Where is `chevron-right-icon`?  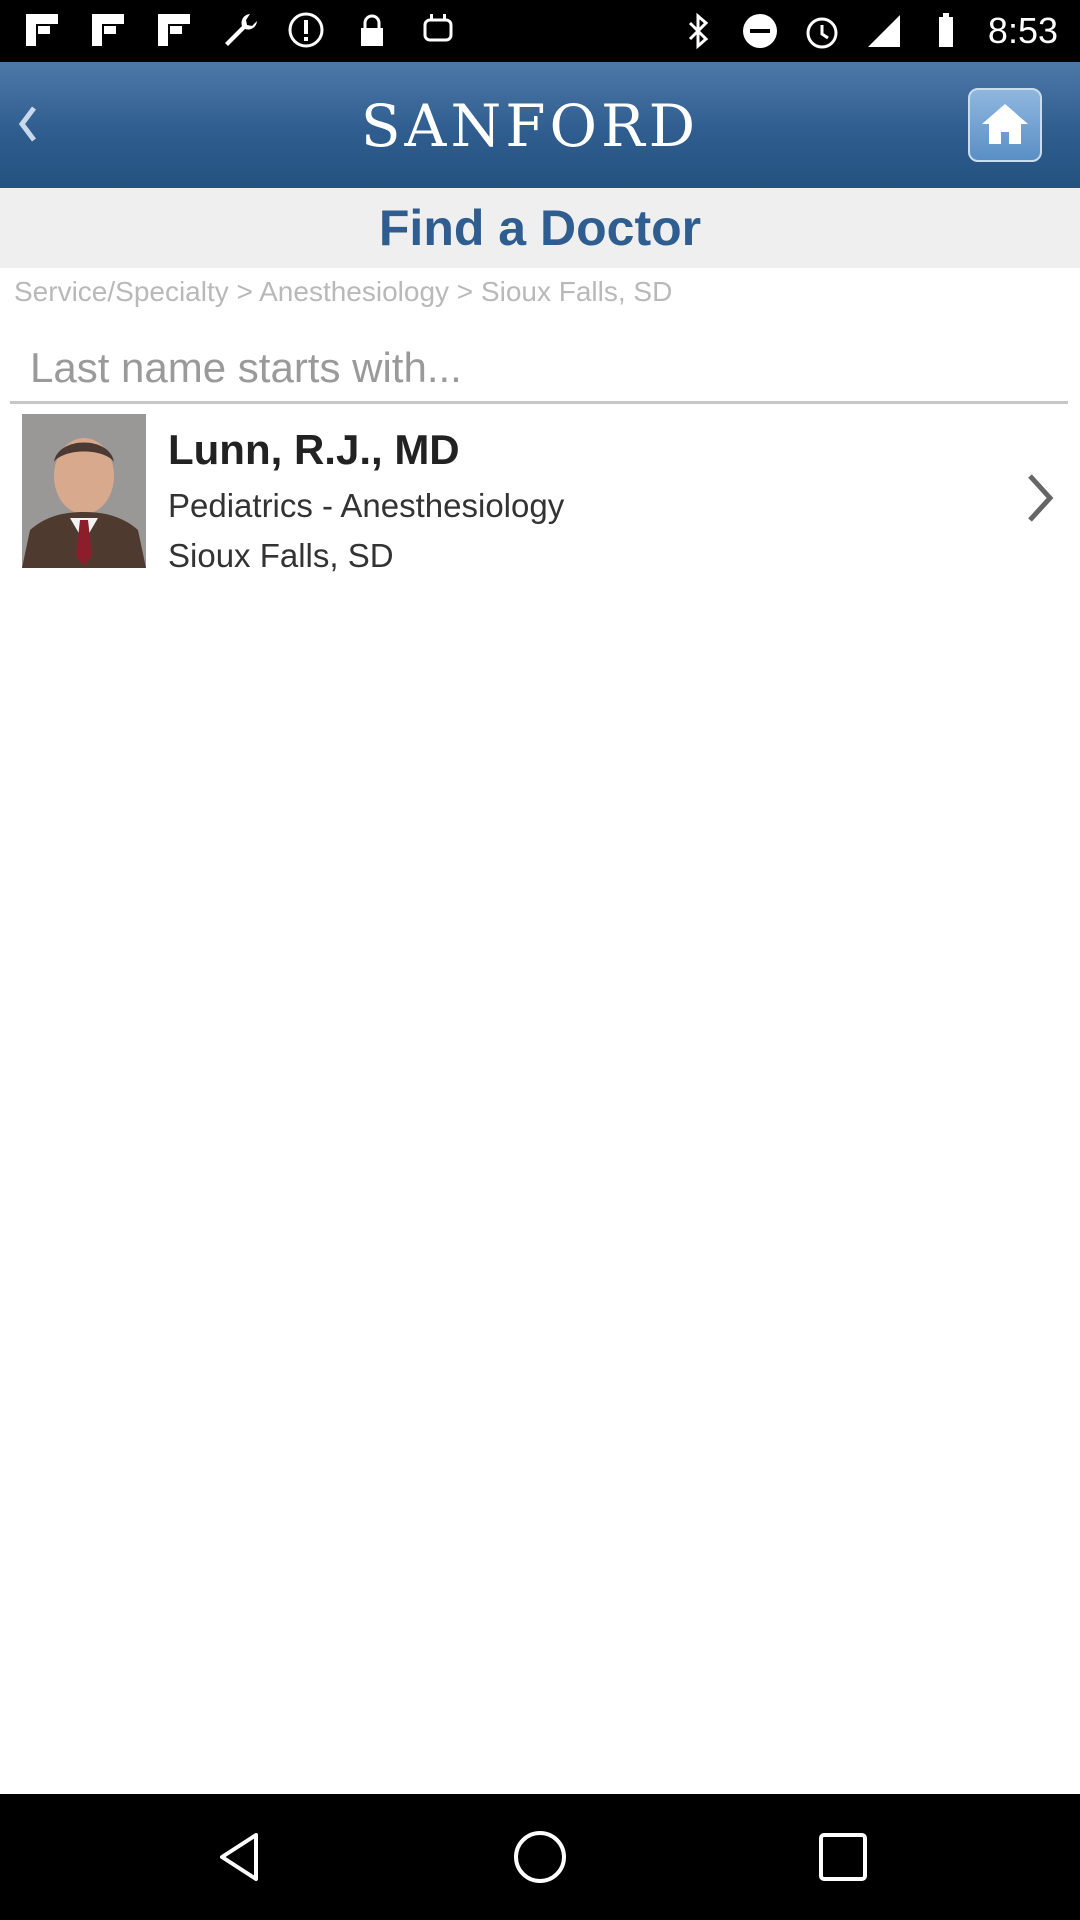 chevron-right-icon is located at coordinates (1041, 498).